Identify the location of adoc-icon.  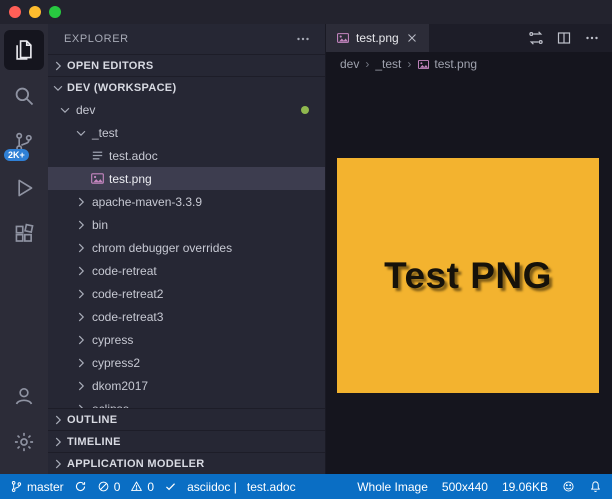
(97, 155).